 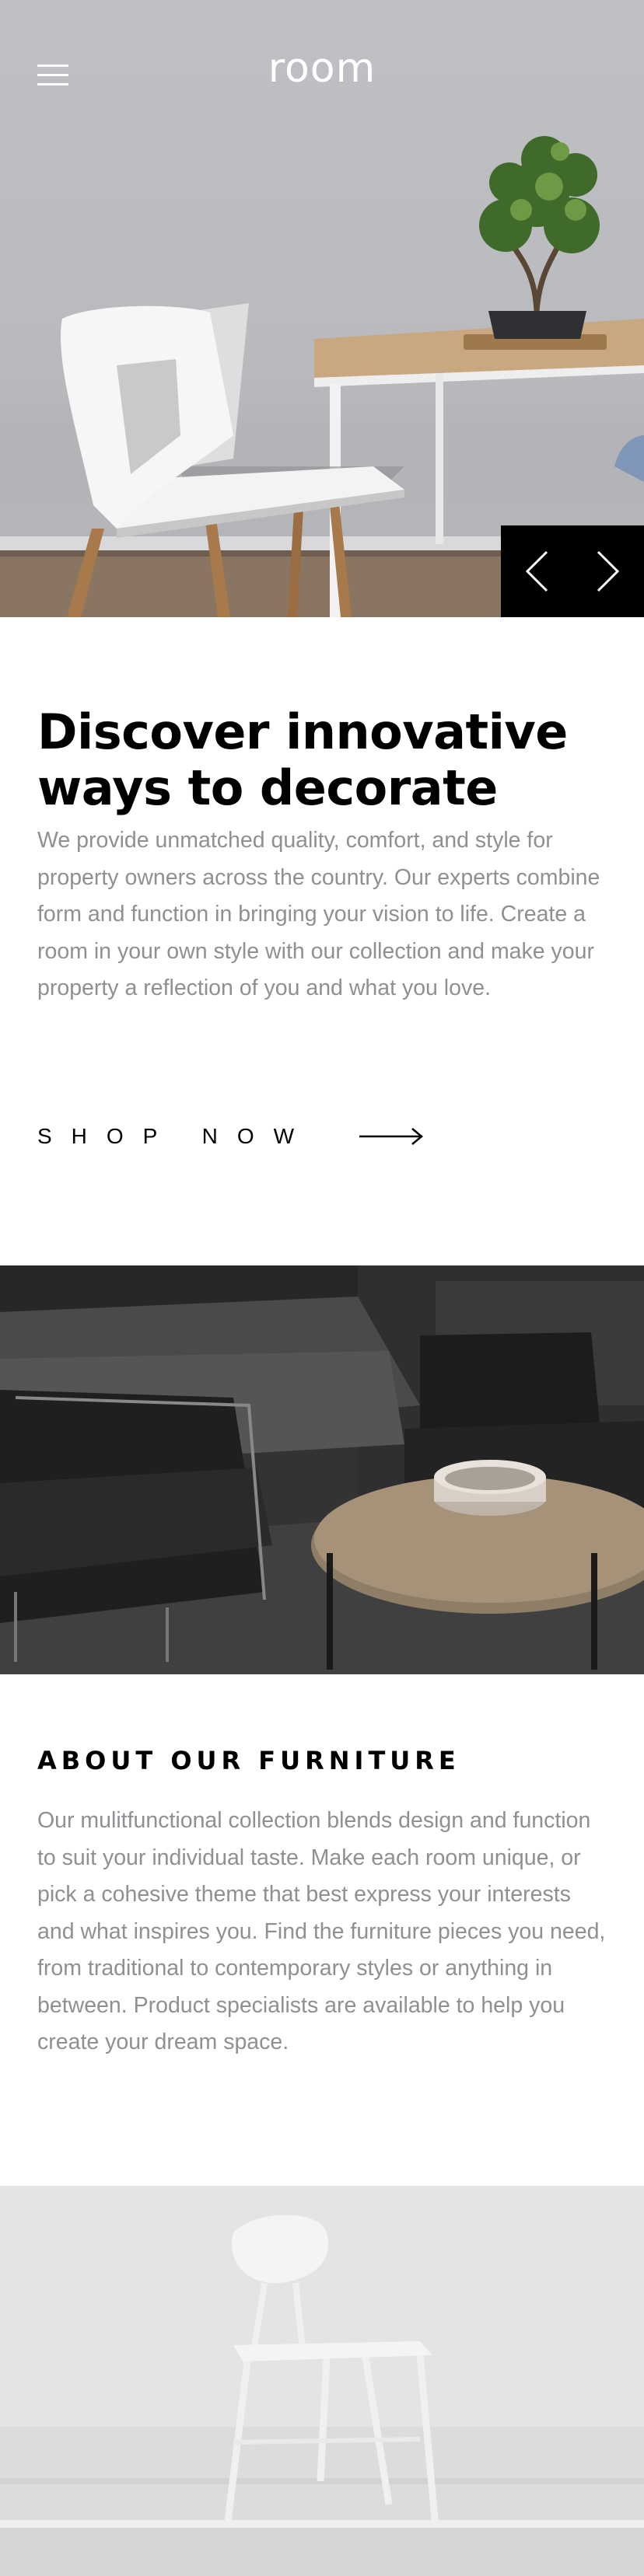 I want to click on slider-controls, so click(x=573, y=571).